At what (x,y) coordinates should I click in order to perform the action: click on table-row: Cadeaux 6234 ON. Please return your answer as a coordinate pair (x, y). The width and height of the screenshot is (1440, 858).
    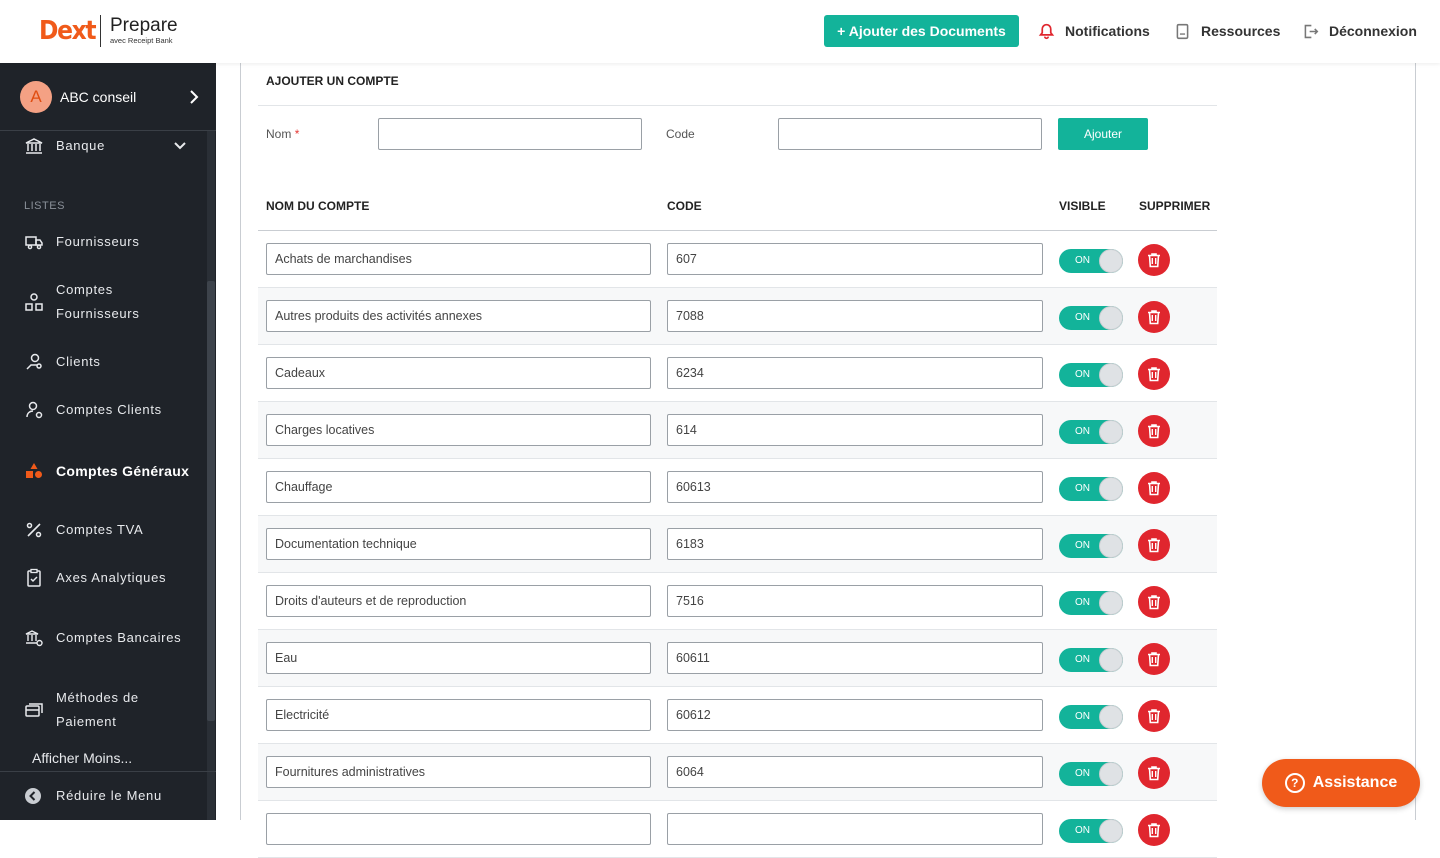
    Looking at the image, I should click on (737, 373).